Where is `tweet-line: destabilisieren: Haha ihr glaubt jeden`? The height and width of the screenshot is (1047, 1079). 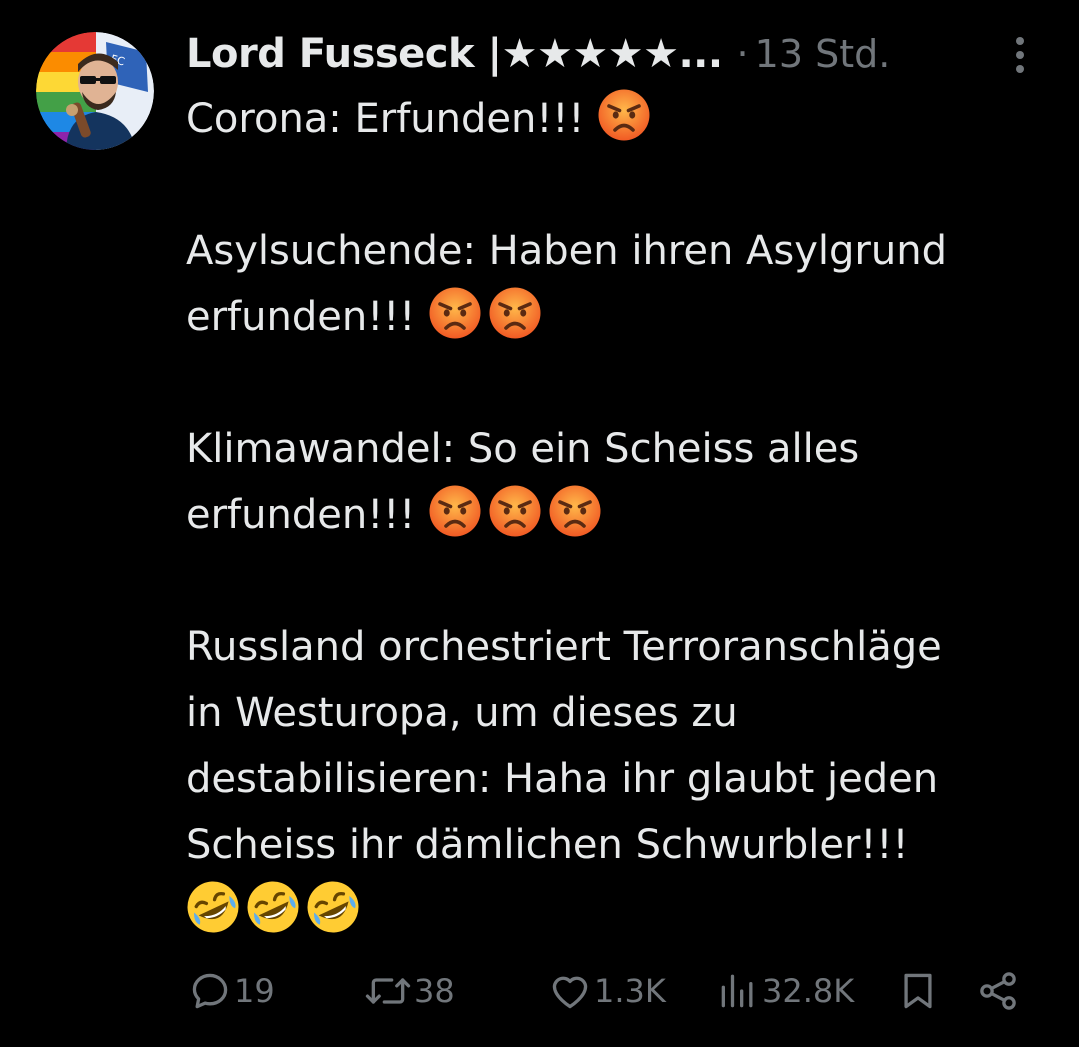
tweet-line: destabilisieren: Haha ihr glaubt jeden is located at coordinates (626, 779).